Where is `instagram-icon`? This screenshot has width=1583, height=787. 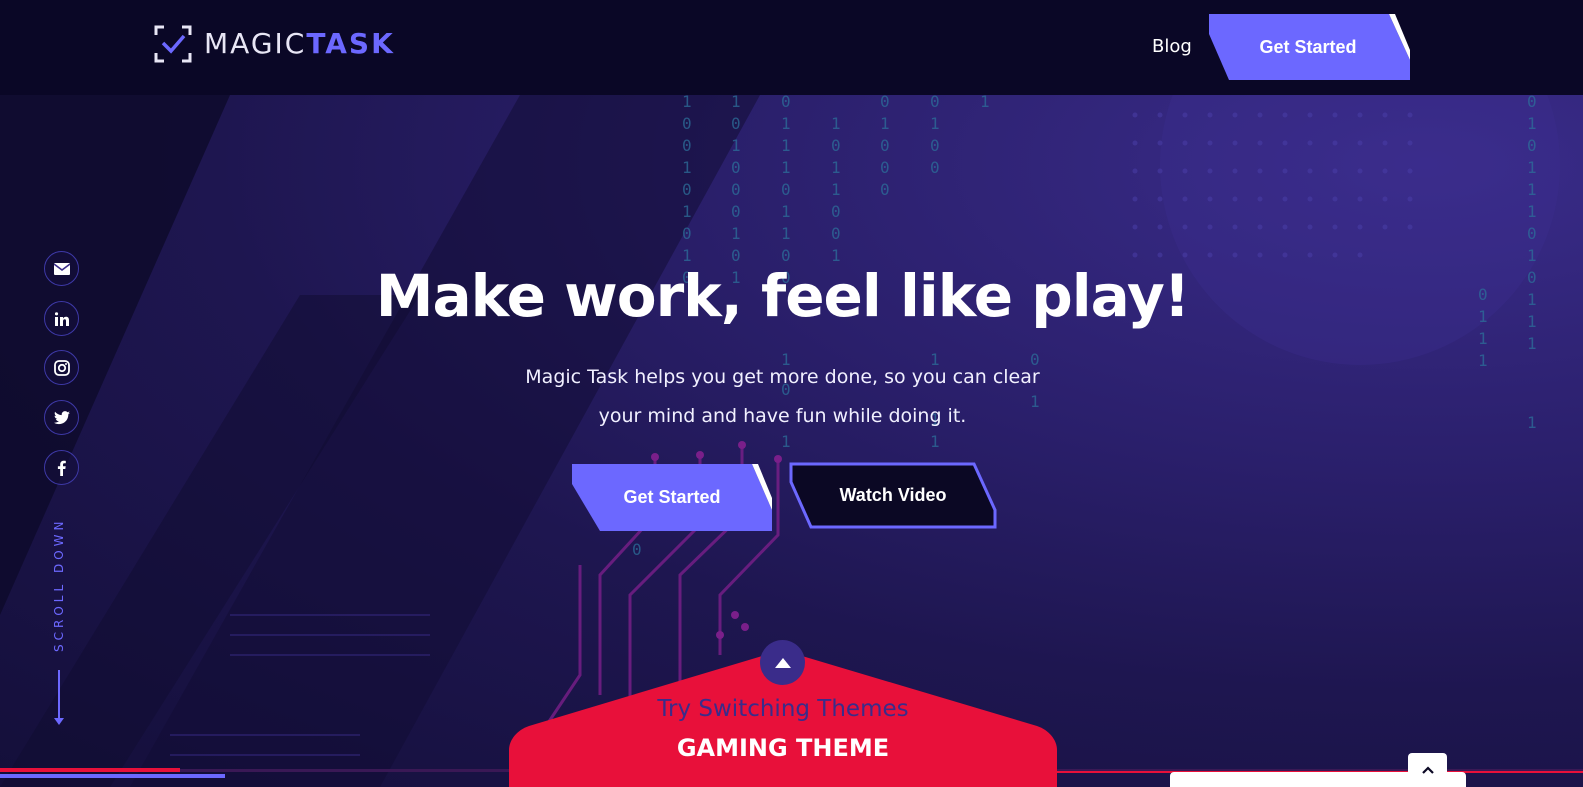 instagram-icon is located at coordinates (61, 367).